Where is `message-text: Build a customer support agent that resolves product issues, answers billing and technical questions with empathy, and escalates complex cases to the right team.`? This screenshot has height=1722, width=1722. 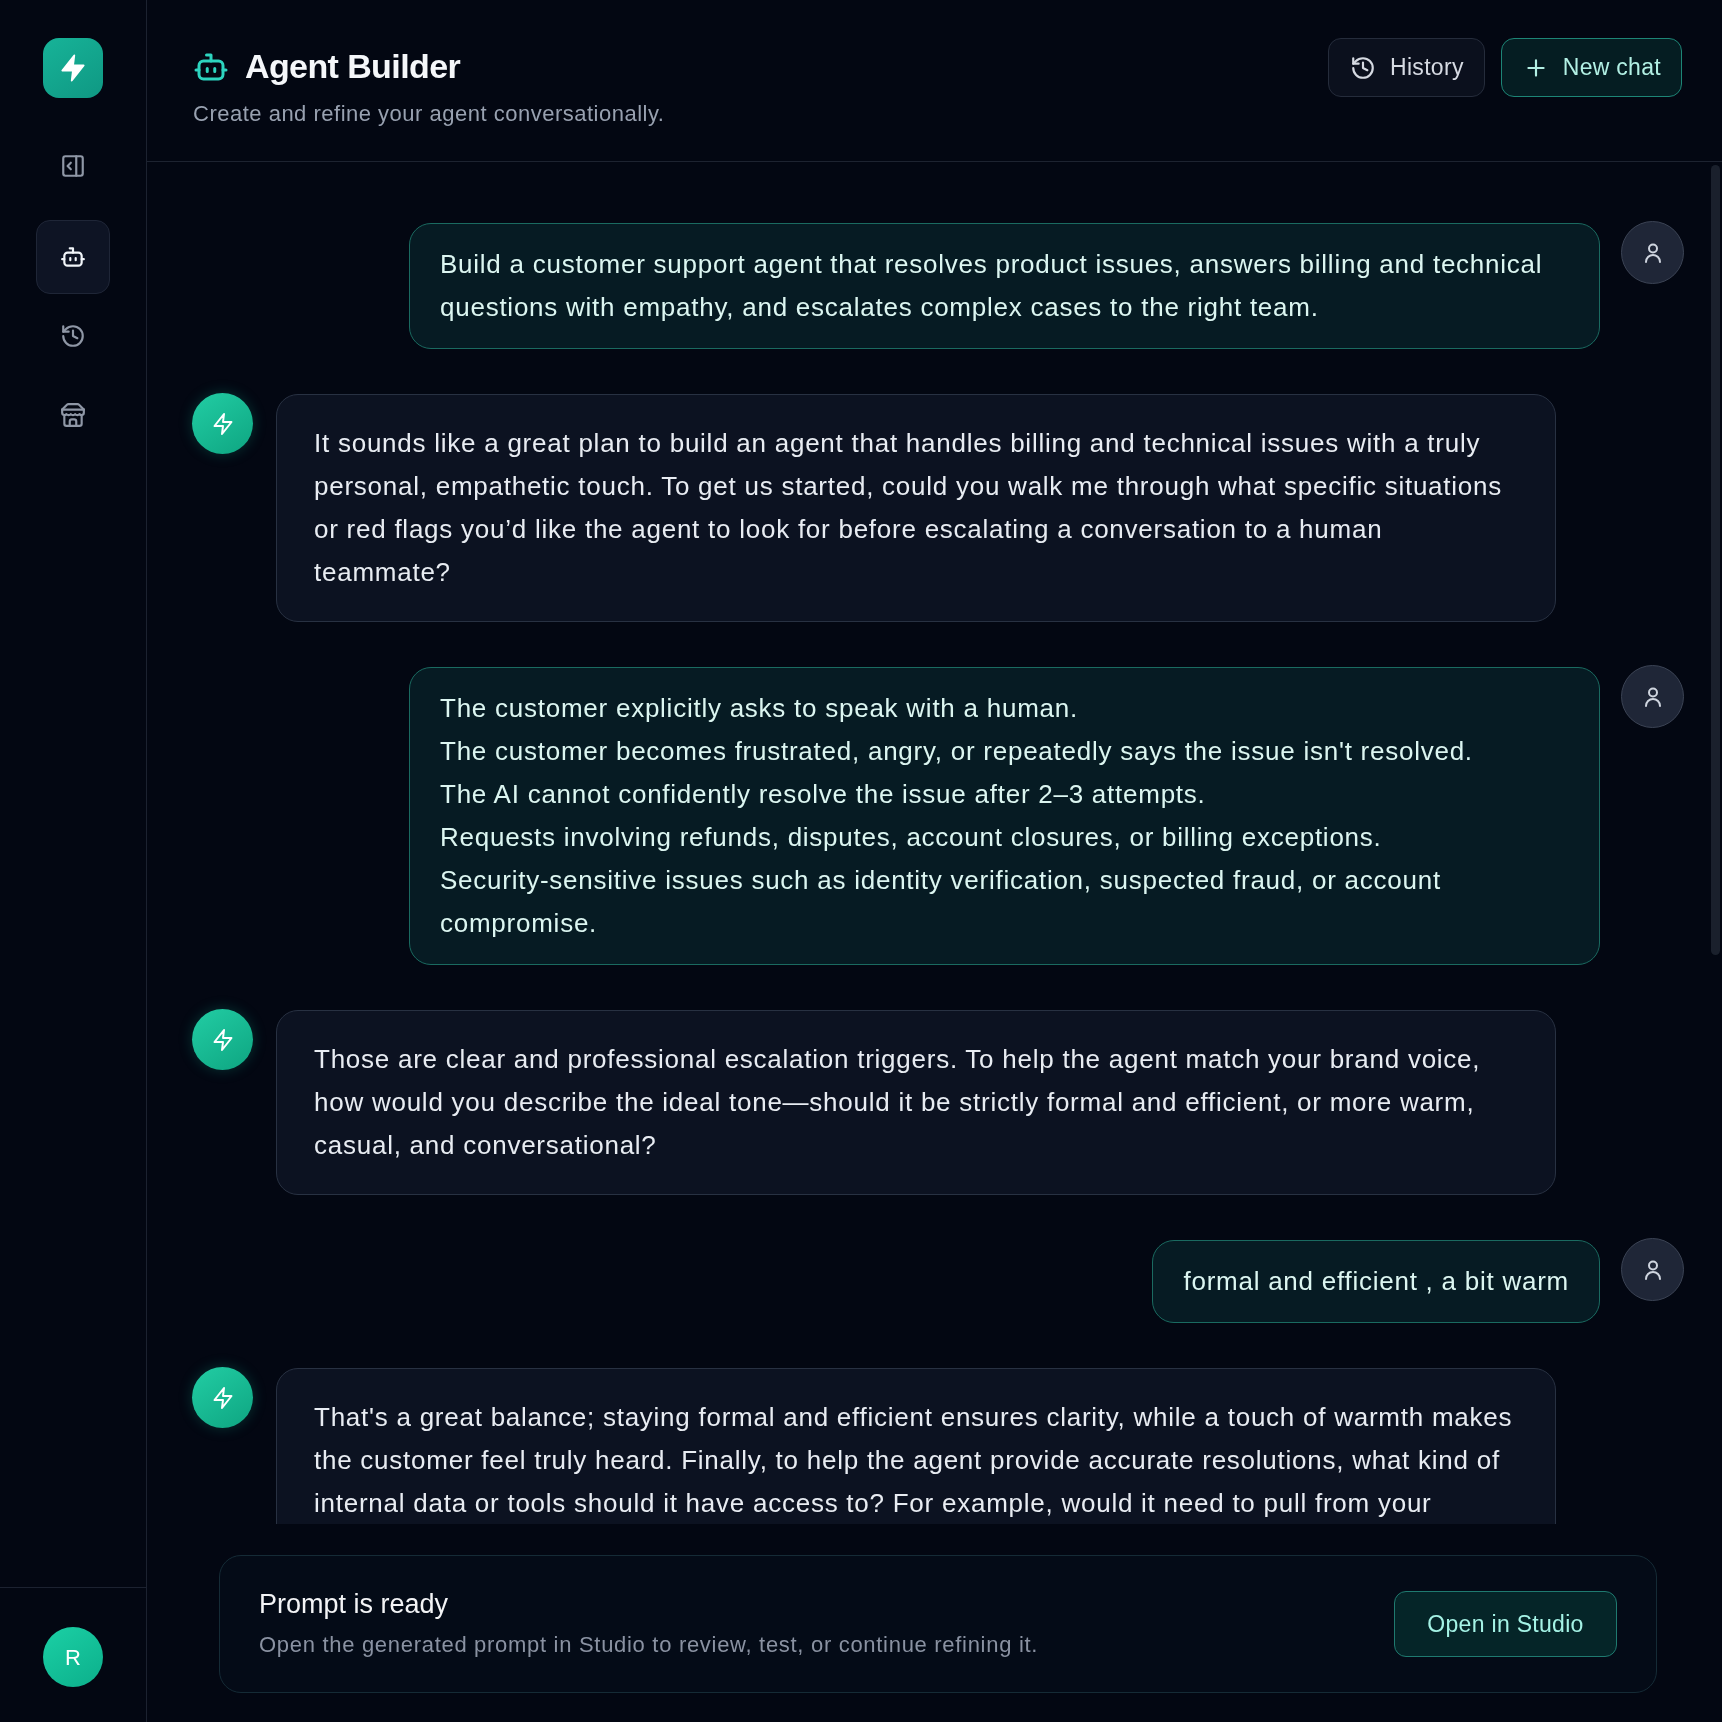 message-text: Build a customer support agent that resolves product issues, answers billing and technical questions with empathy, and escalates complex cases to the right team. is located at coordinates (992, 286).